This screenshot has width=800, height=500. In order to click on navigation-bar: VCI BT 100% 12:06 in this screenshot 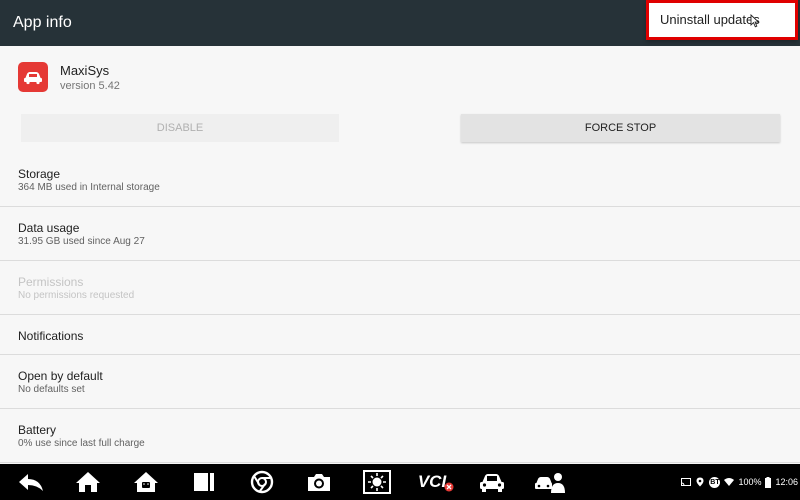, I will do `click(400, 482)`.